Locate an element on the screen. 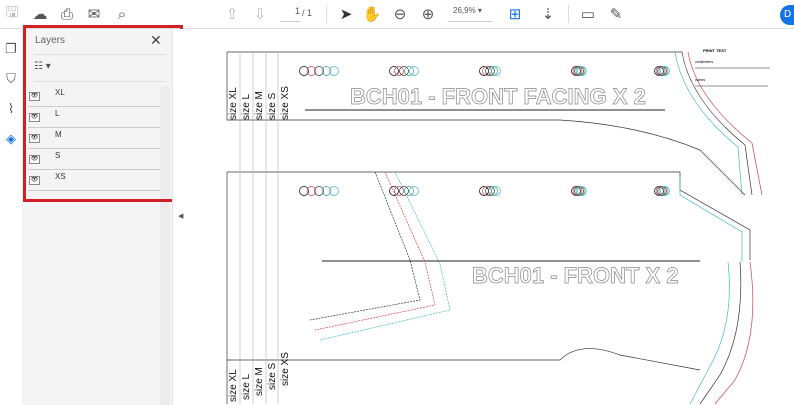 Image resolution: width=794 pixels, height=405 pixels. email-icon: ✉ is located at coordinates (94, 14).